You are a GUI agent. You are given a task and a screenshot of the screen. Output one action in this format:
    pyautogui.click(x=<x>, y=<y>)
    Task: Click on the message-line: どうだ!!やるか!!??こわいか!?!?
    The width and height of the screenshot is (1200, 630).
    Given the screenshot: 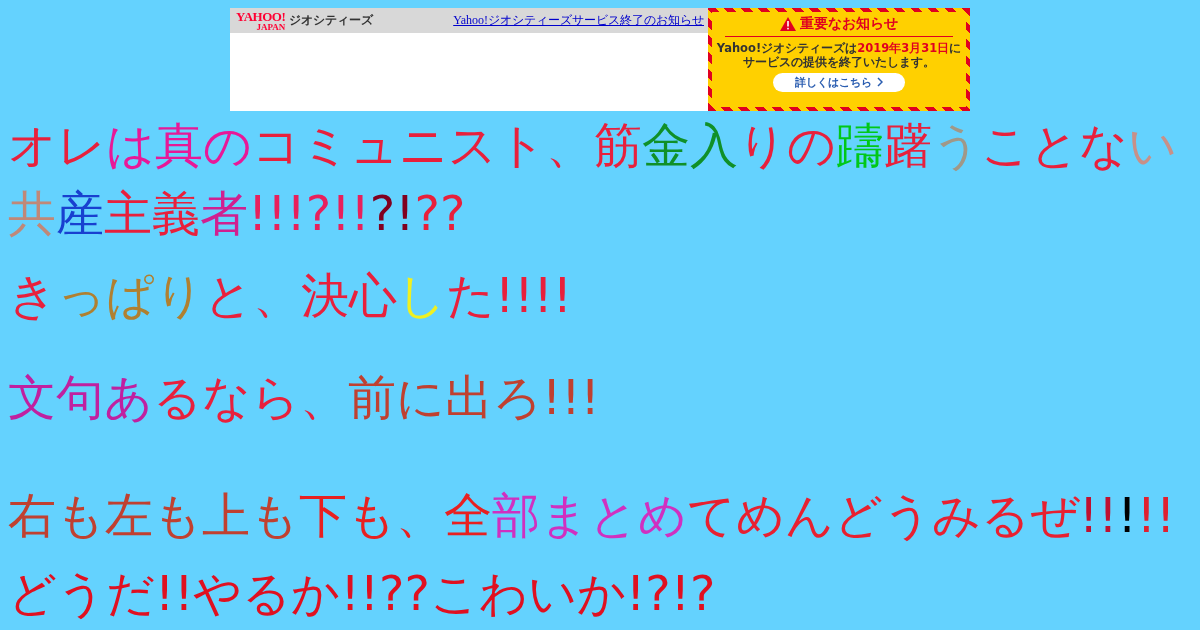 What is the action you would take?
    pyautogui.click(x=362, y=593)
    